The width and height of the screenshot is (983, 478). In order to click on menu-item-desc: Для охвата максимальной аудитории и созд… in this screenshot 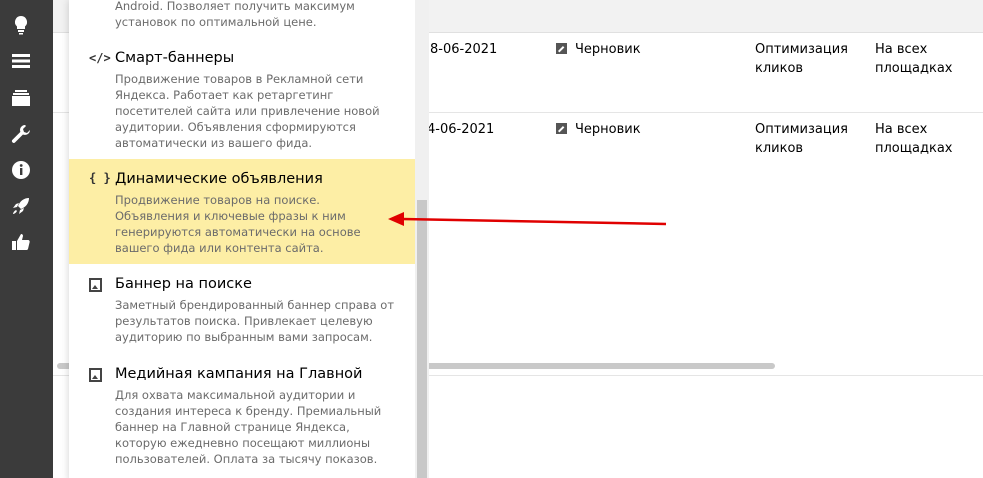, I will do `click(248, 427)`.